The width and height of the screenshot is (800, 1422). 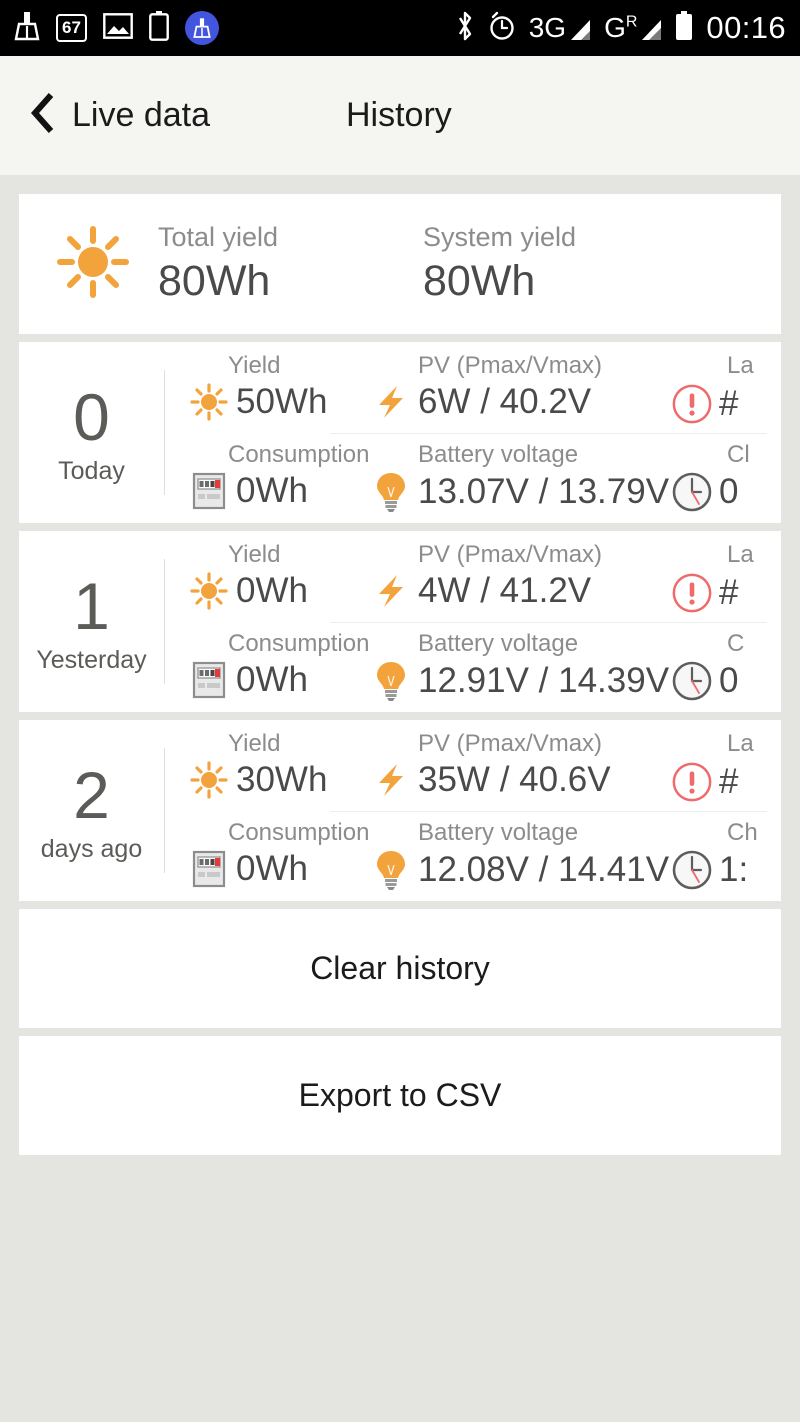 What do you see at coordinates (714, 473) in the screenshot?
I see `metric-charge-time: Cl 0` at bounding box center [714, 473].